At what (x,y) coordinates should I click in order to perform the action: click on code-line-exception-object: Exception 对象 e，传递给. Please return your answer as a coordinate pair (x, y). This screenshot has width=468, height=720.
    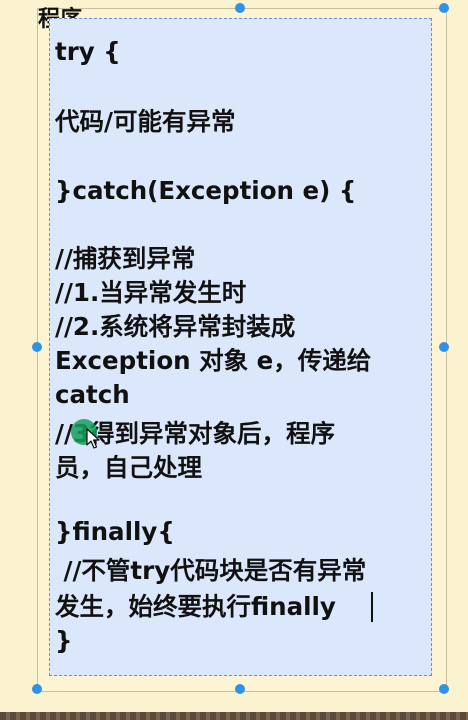
    Looking at the image, I should click on (213, 360).